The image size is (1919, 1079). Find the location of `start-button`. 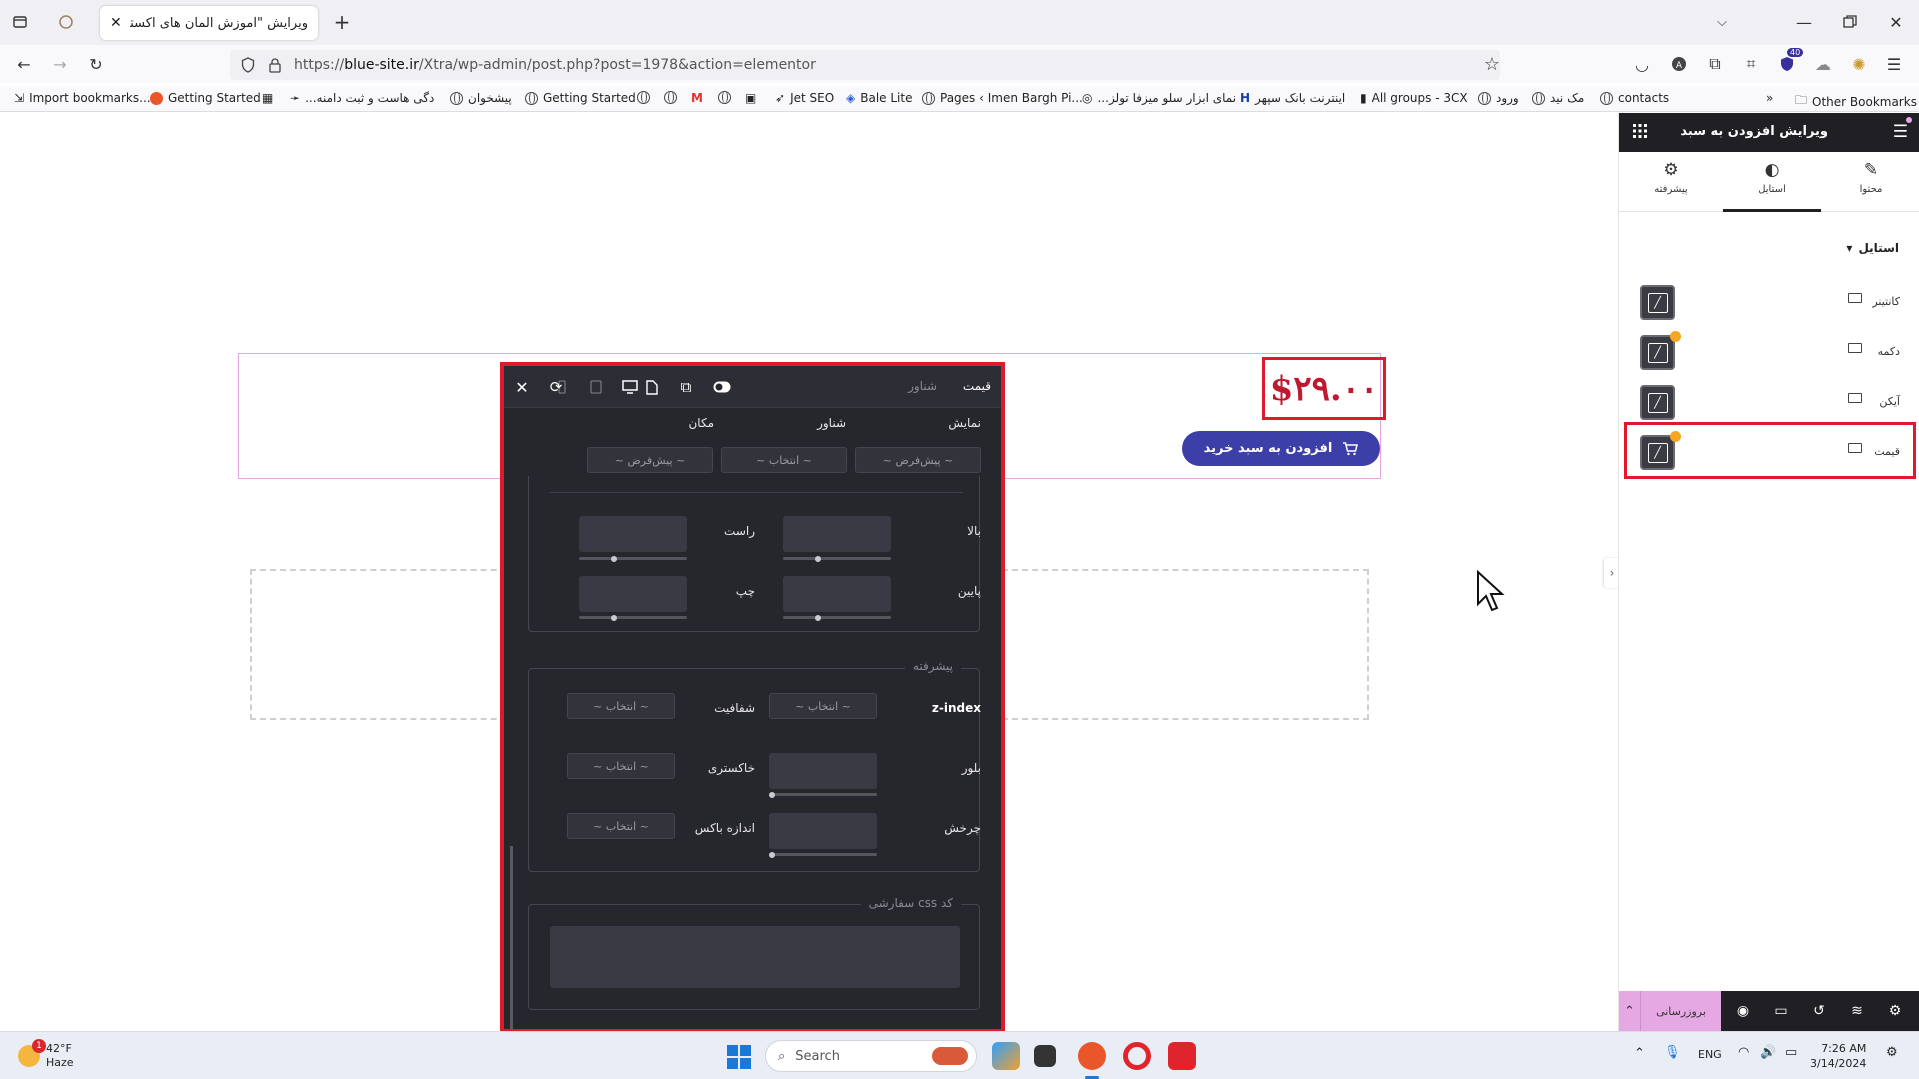

start-button is located at coordinates (739, 1057).